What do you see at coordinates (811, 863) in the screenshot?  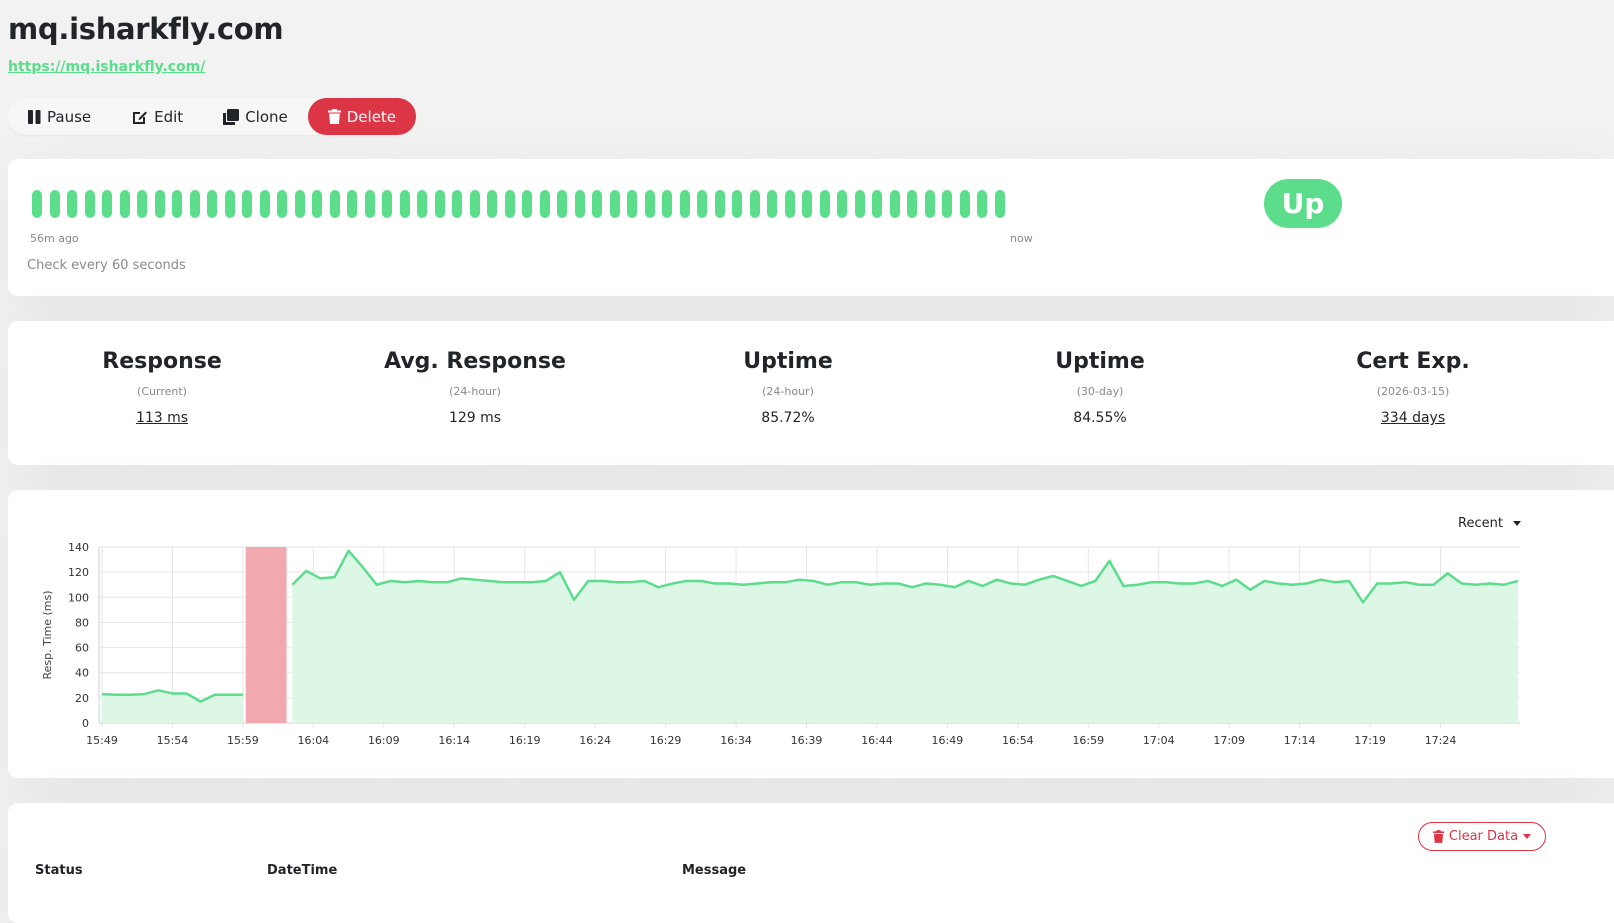 I see `events-card: Clear Data Status DateTime Message` at bounding box center [811, 863].